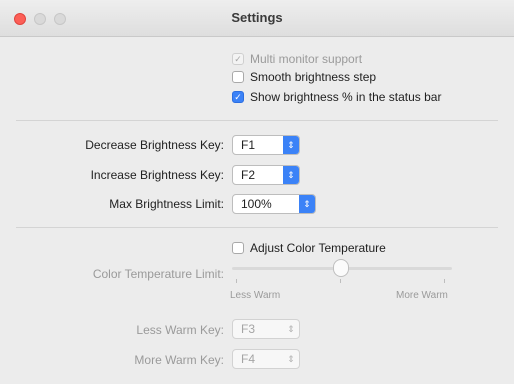  I want to click on decrease-key-label: Decrease Brightness Key:, so click(154, 145).